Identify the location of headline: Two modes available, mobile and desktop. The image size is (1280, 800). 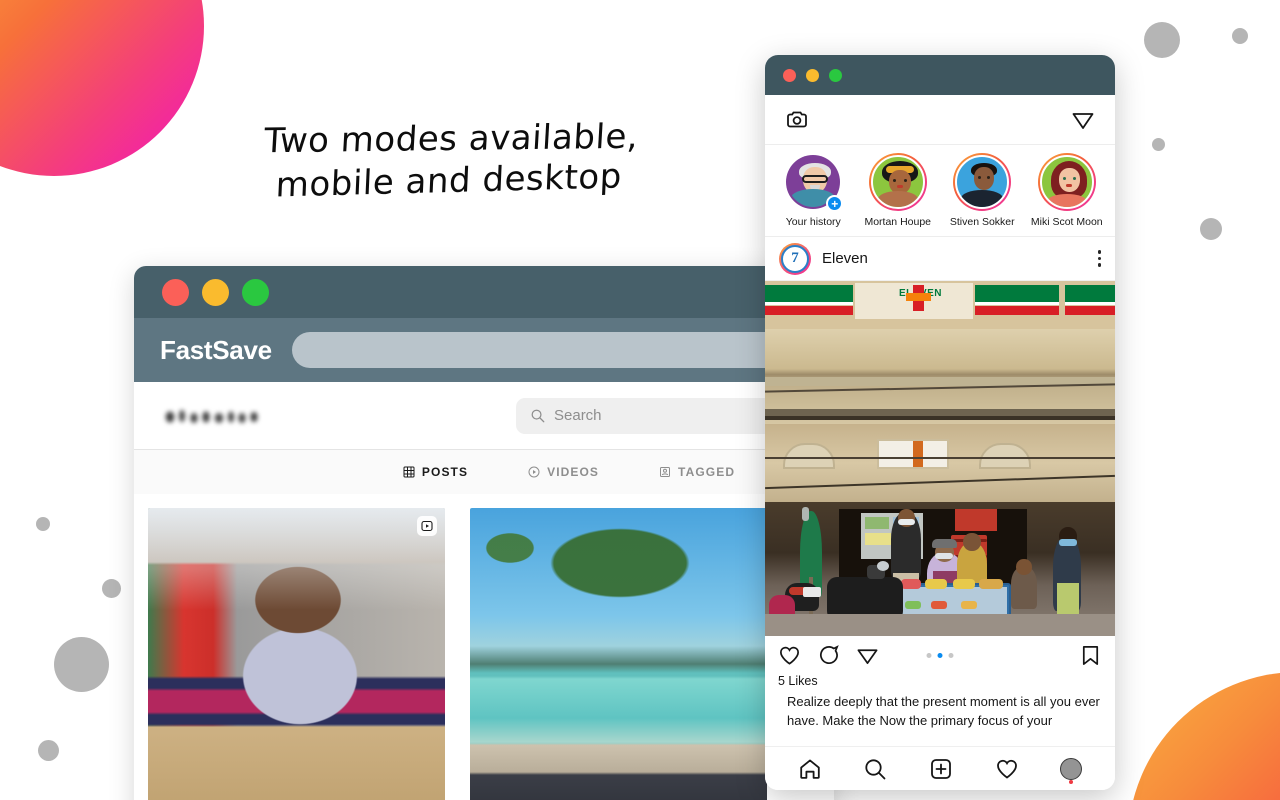
(449, 160).